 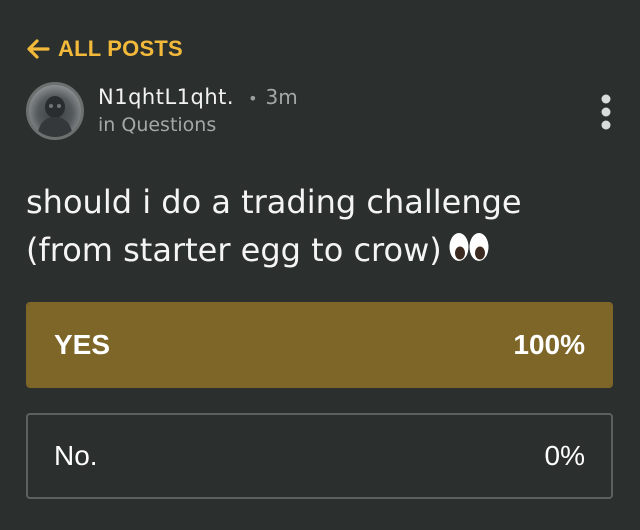 I want to click on more-vertical-icon, so click(x=606, y=112).